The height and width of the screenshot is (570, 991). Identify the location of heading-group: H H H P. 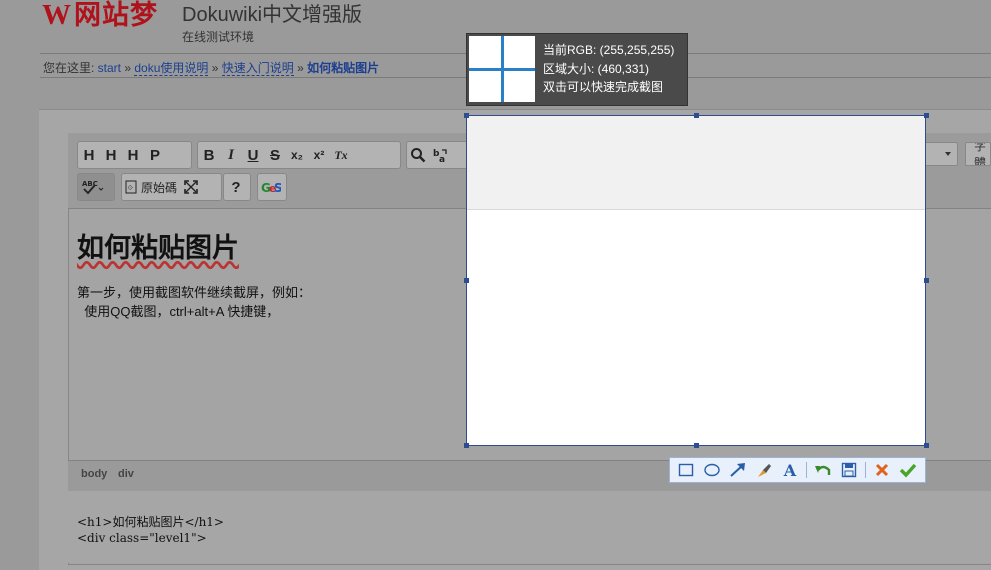
(134, 155).